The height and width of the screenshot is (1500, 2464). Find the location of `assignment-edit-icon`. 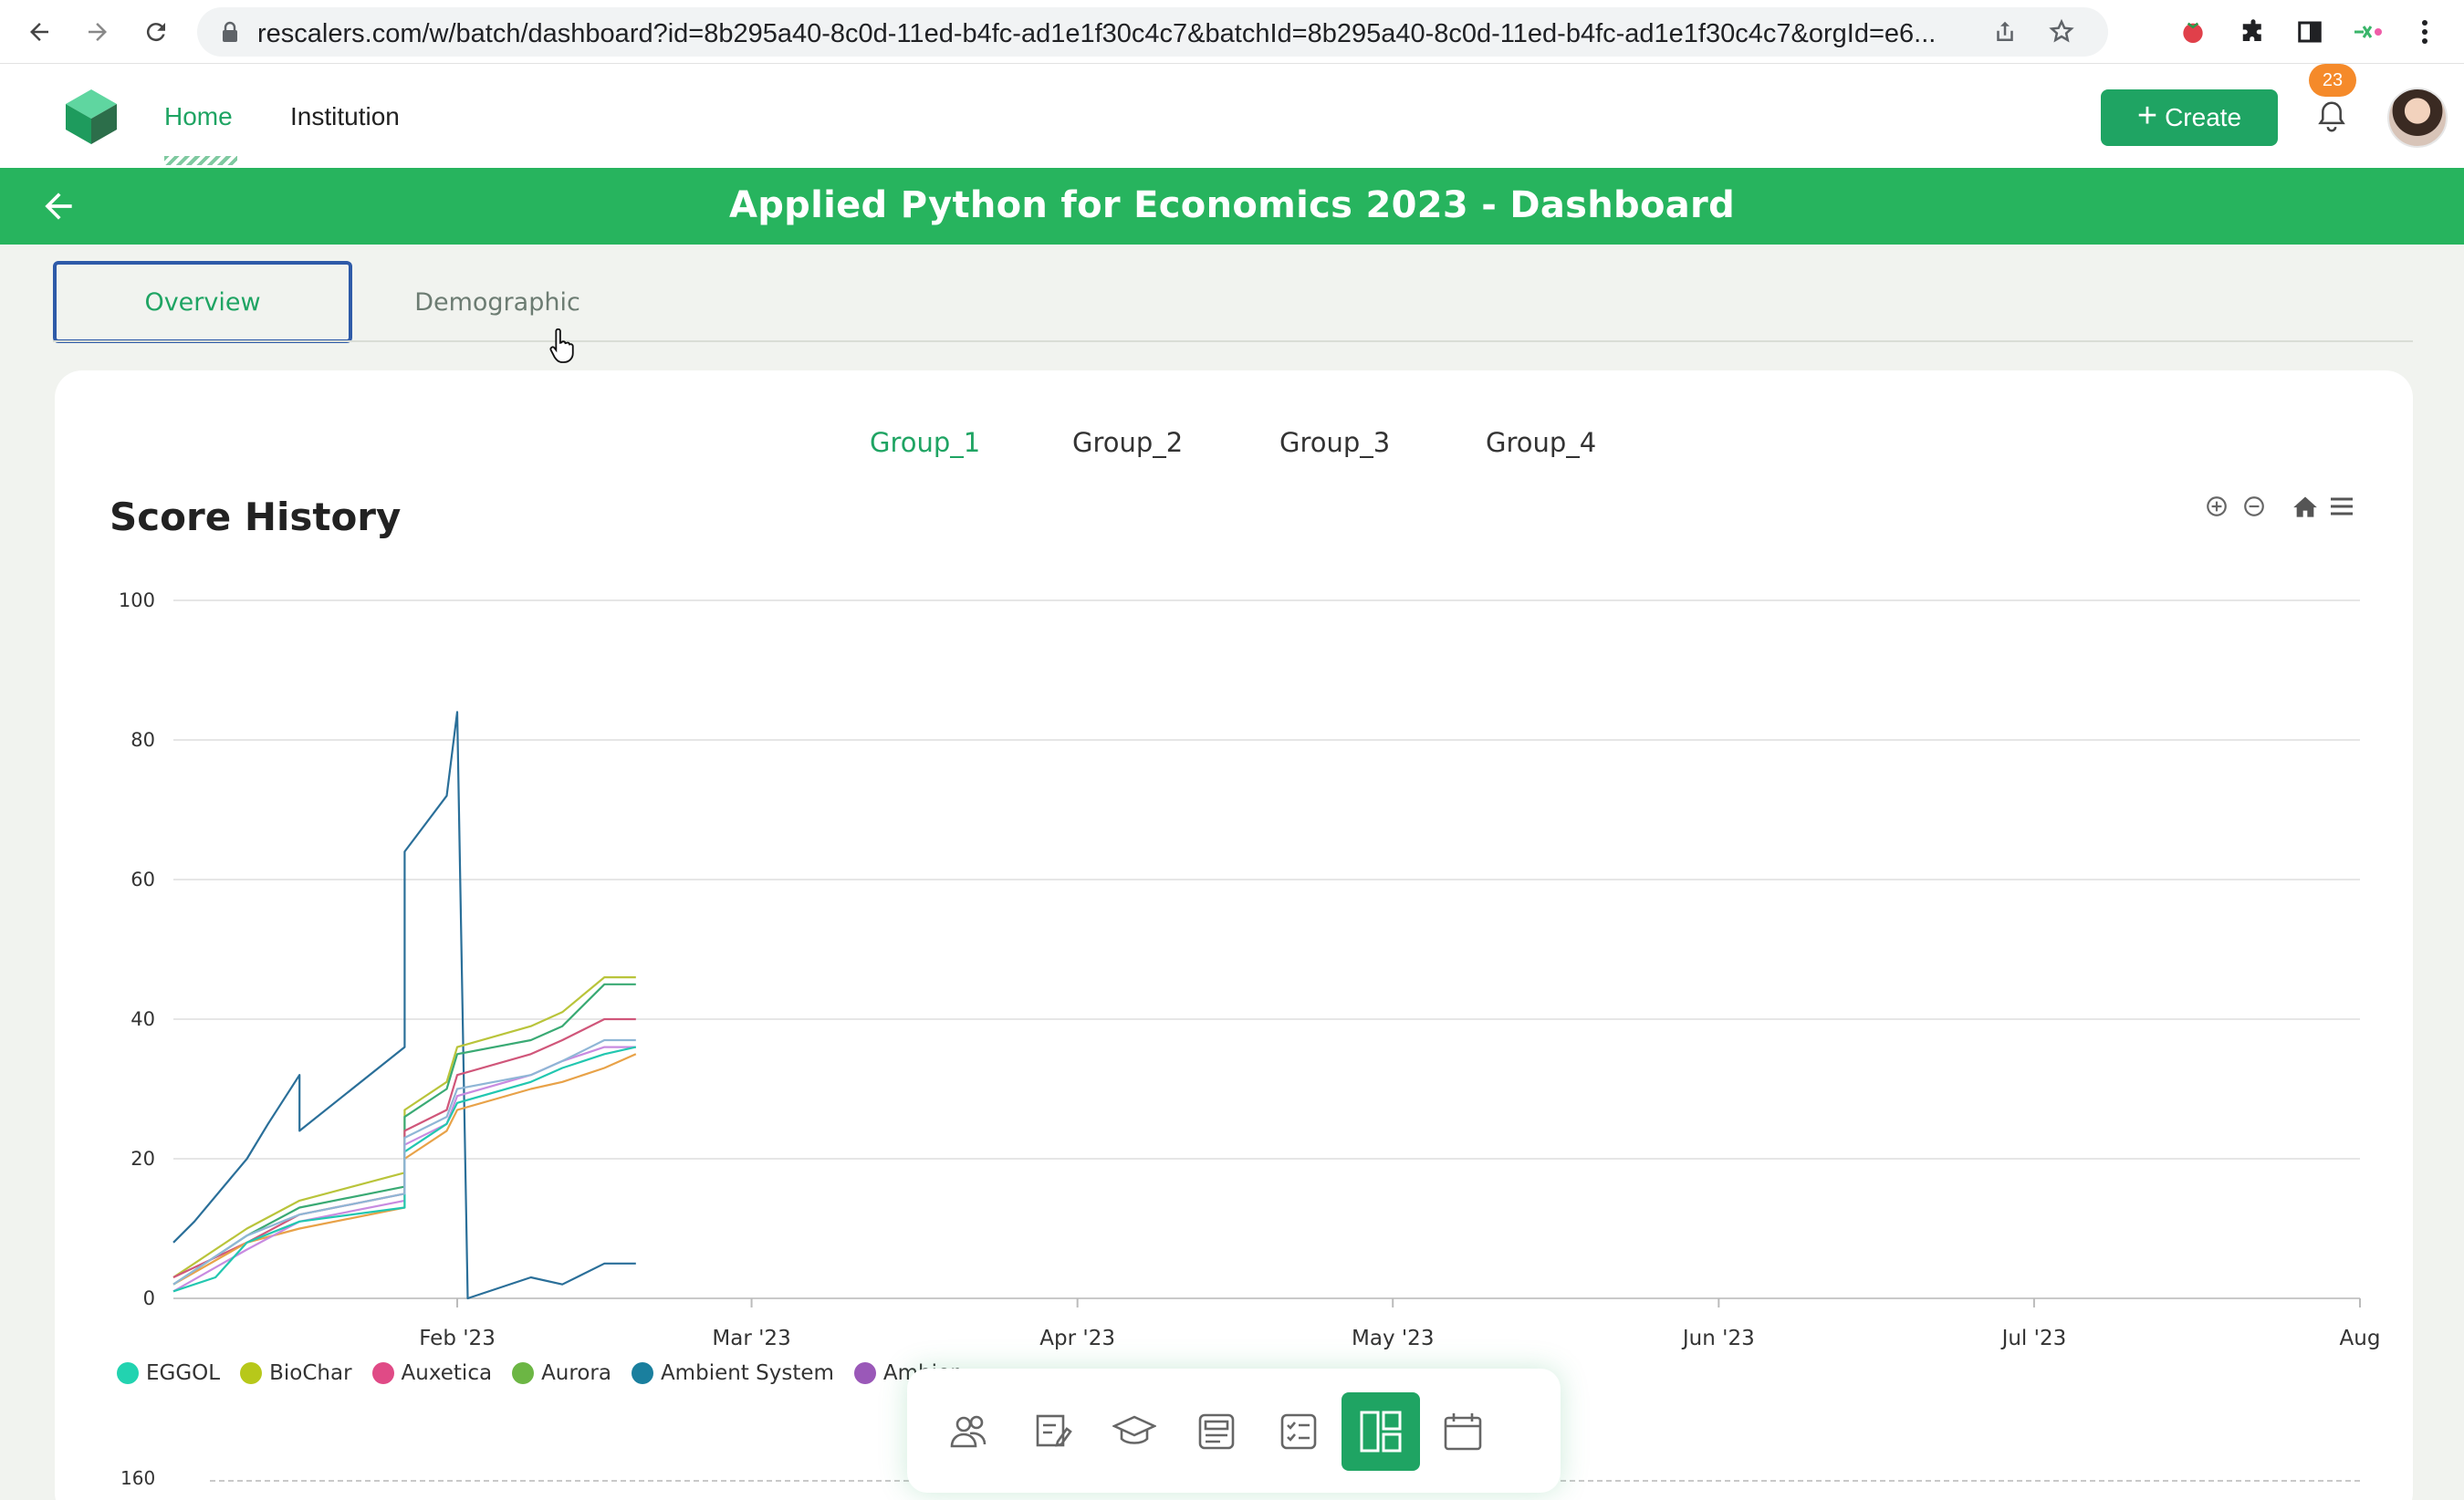

assignment-edit-icon is located at coordinates (1052, 1432).